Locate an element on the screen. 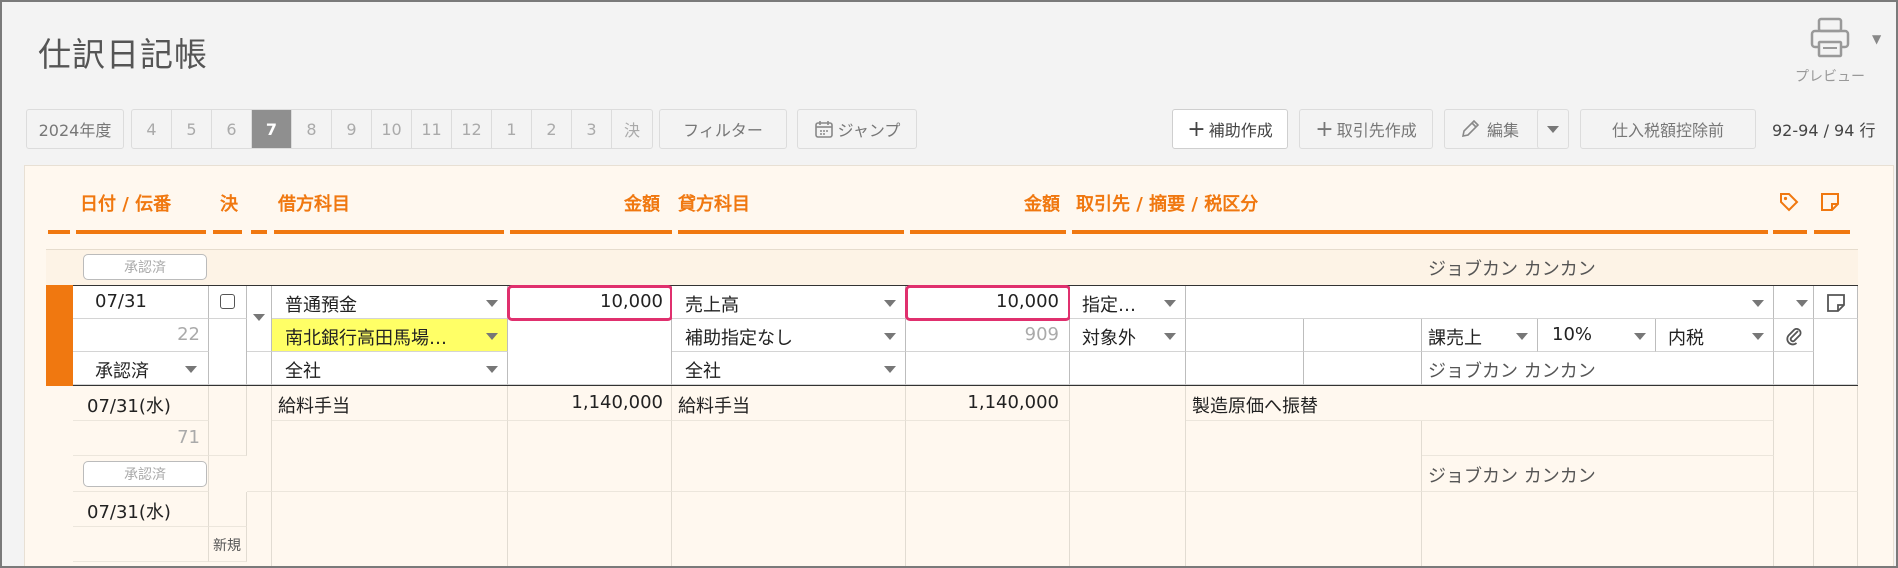 This screenshot has height=568, width=1898. jump-button: ジャンプ is located at coordinates (857, 129).